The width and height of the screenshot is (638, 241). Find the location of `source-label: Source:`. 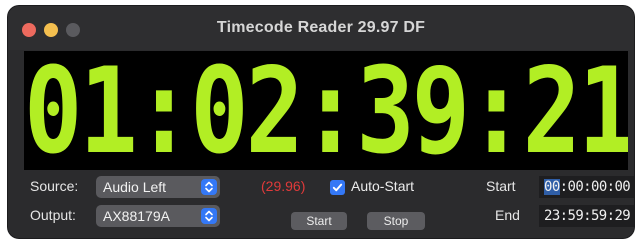

source-label: Source: is located at coordinates (54, 186).